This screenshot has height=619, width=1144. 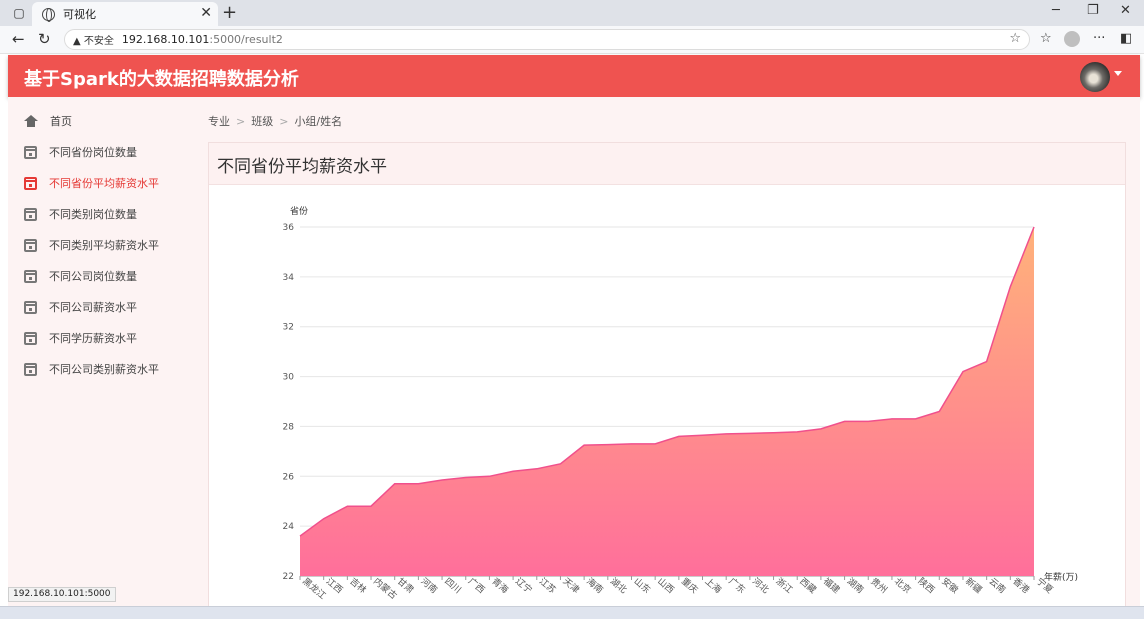 What do you see at coordinates (1046, 38) in the screenshot?
I see `favorites-icon: ☆` at bounding box center [1046, 38].